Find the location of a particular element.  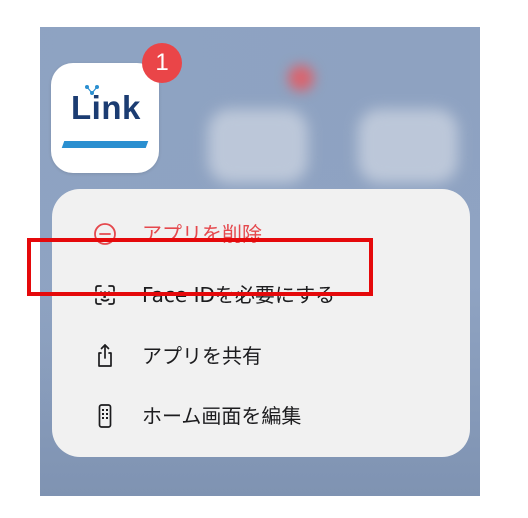

share-app-label: アプリを共有 is located at coordinates (202, 356).